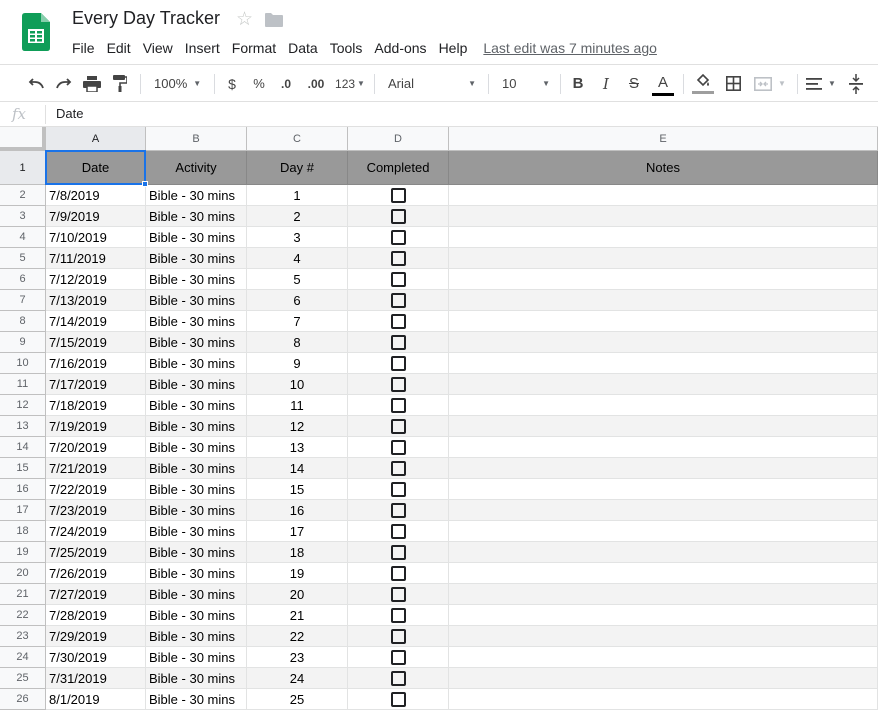 This screenshot has height=715, width=878. Describe the element at coordinates (196, 216) in the screenshot. I see `cell-b3: Bible - 30 mins` at that location.